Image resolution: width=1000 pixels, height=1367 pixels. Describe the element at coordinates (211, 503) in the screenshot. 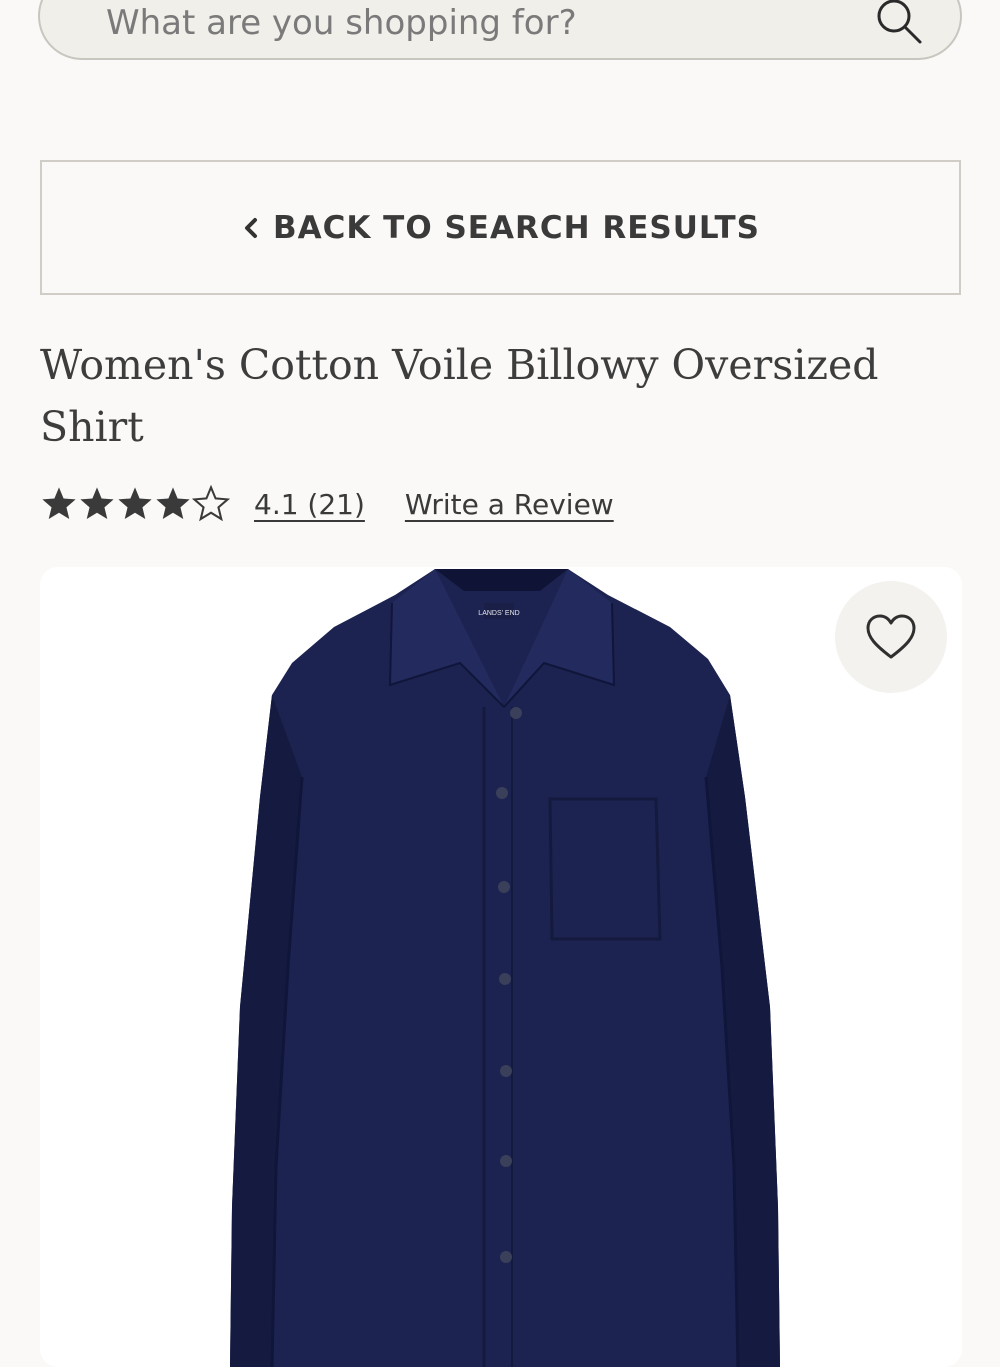

I see `star-outline-icon` at that location.